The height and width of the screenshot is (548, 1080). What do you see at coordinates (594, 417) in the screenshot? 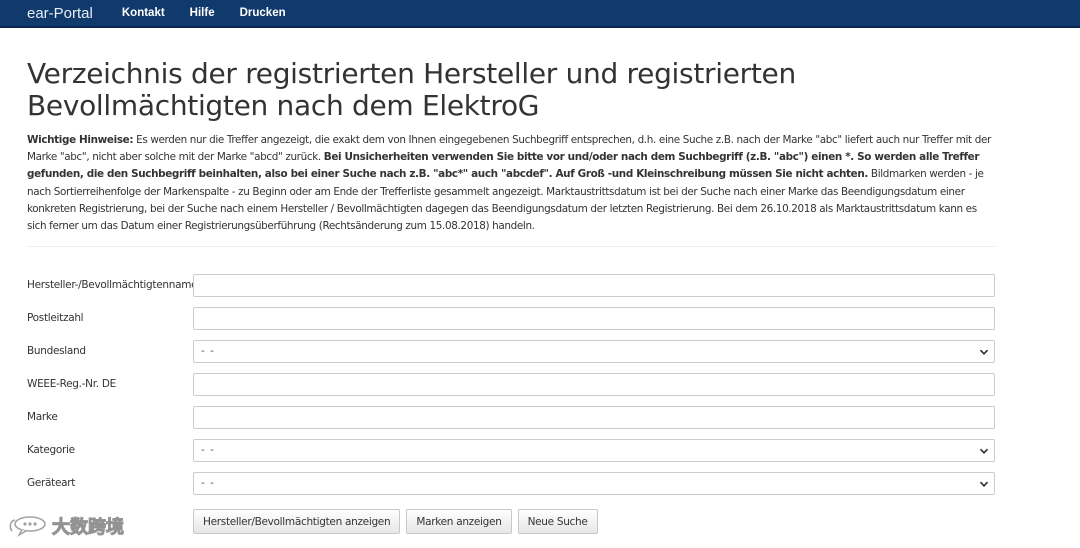
I see `brand-input` at bounding box center [594, 417].